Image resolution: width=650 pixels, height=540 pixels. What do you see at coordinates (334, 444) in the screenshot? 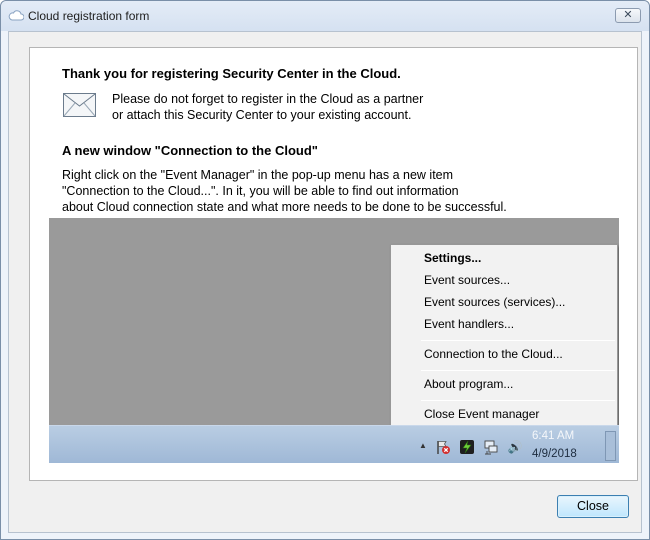
I see `taskbar: ▲ 🔊 6:41 AM 4/9/2018` at bounding box center [334, 444].